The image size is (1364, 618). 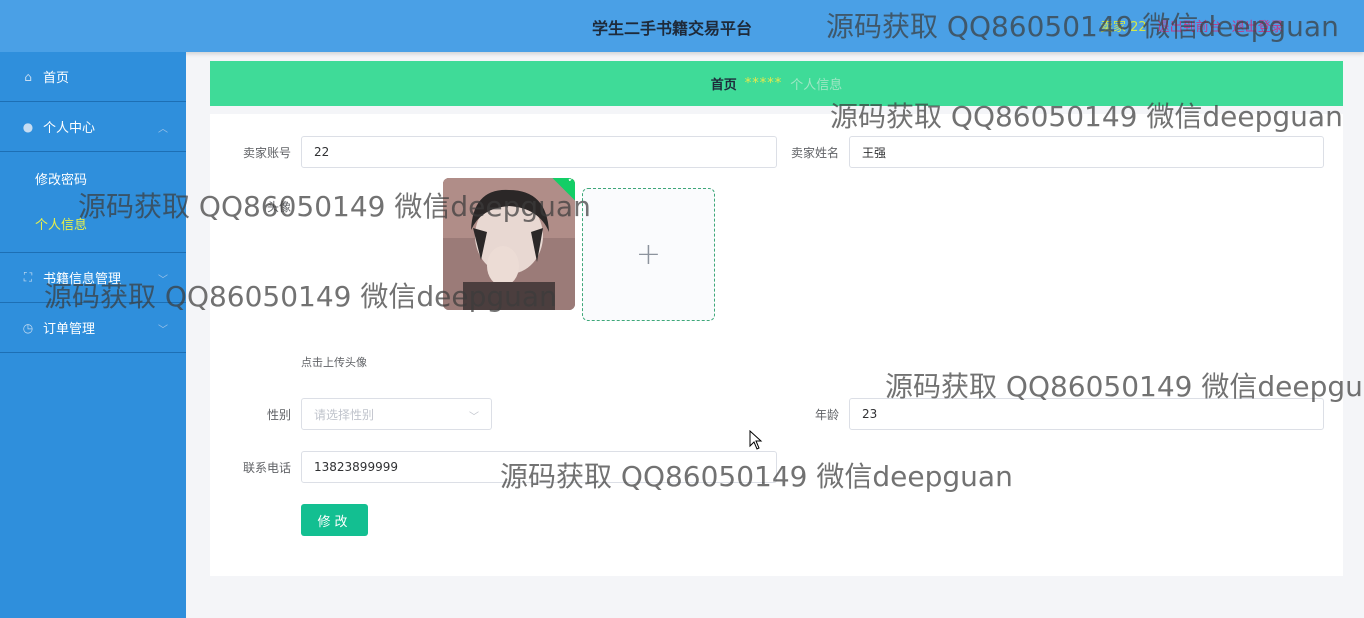 I want to click on user-icon: ●, so click(x=28, y=126).